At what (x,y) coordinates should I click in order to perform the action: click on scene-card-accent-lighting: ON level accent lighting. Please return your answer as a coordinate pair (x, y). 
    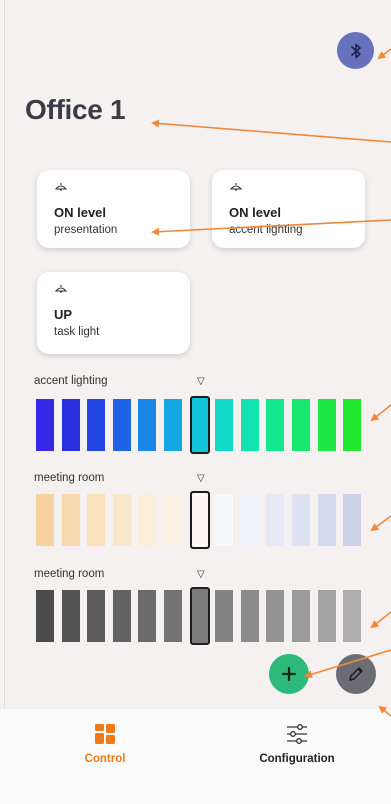
    Looking at the image, I should click on (288, 209).